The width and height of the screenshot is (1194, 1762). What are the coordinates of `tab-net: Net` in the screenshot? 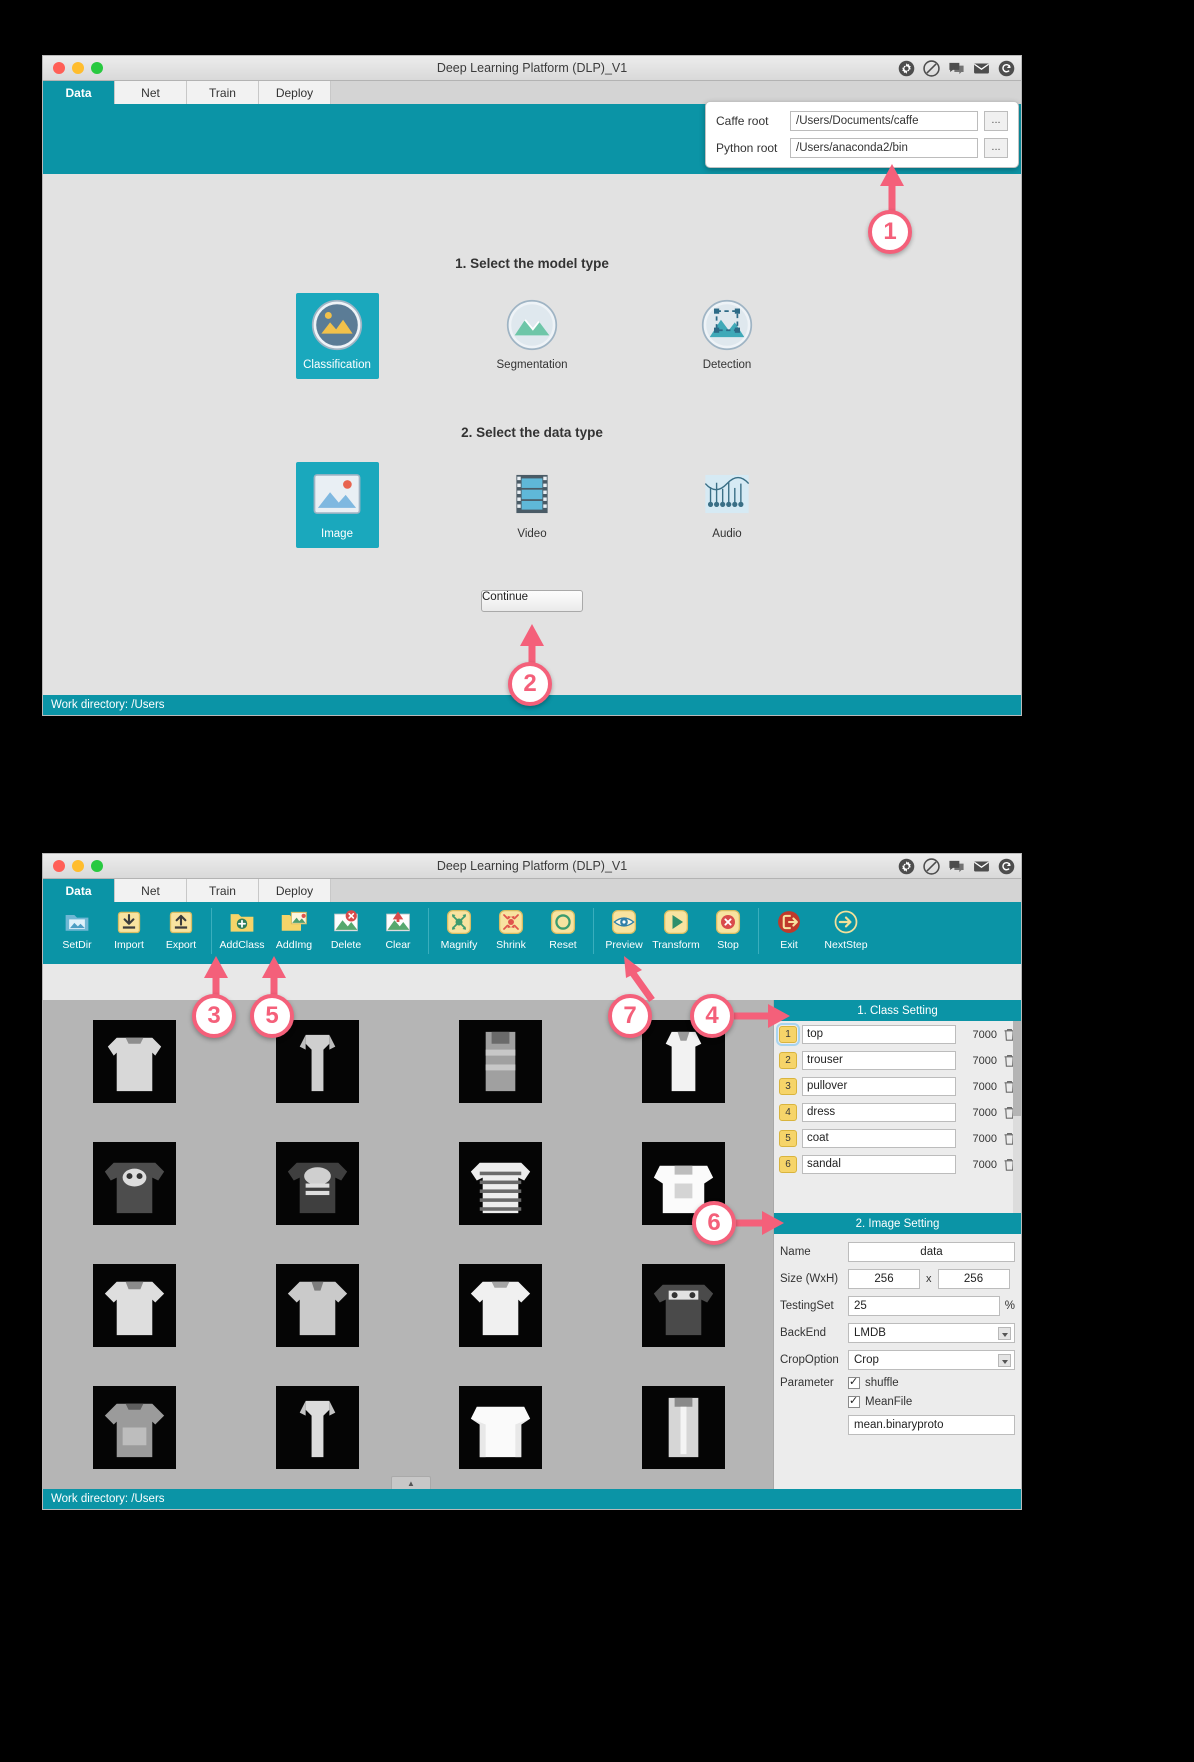 It's located at (151, 92).